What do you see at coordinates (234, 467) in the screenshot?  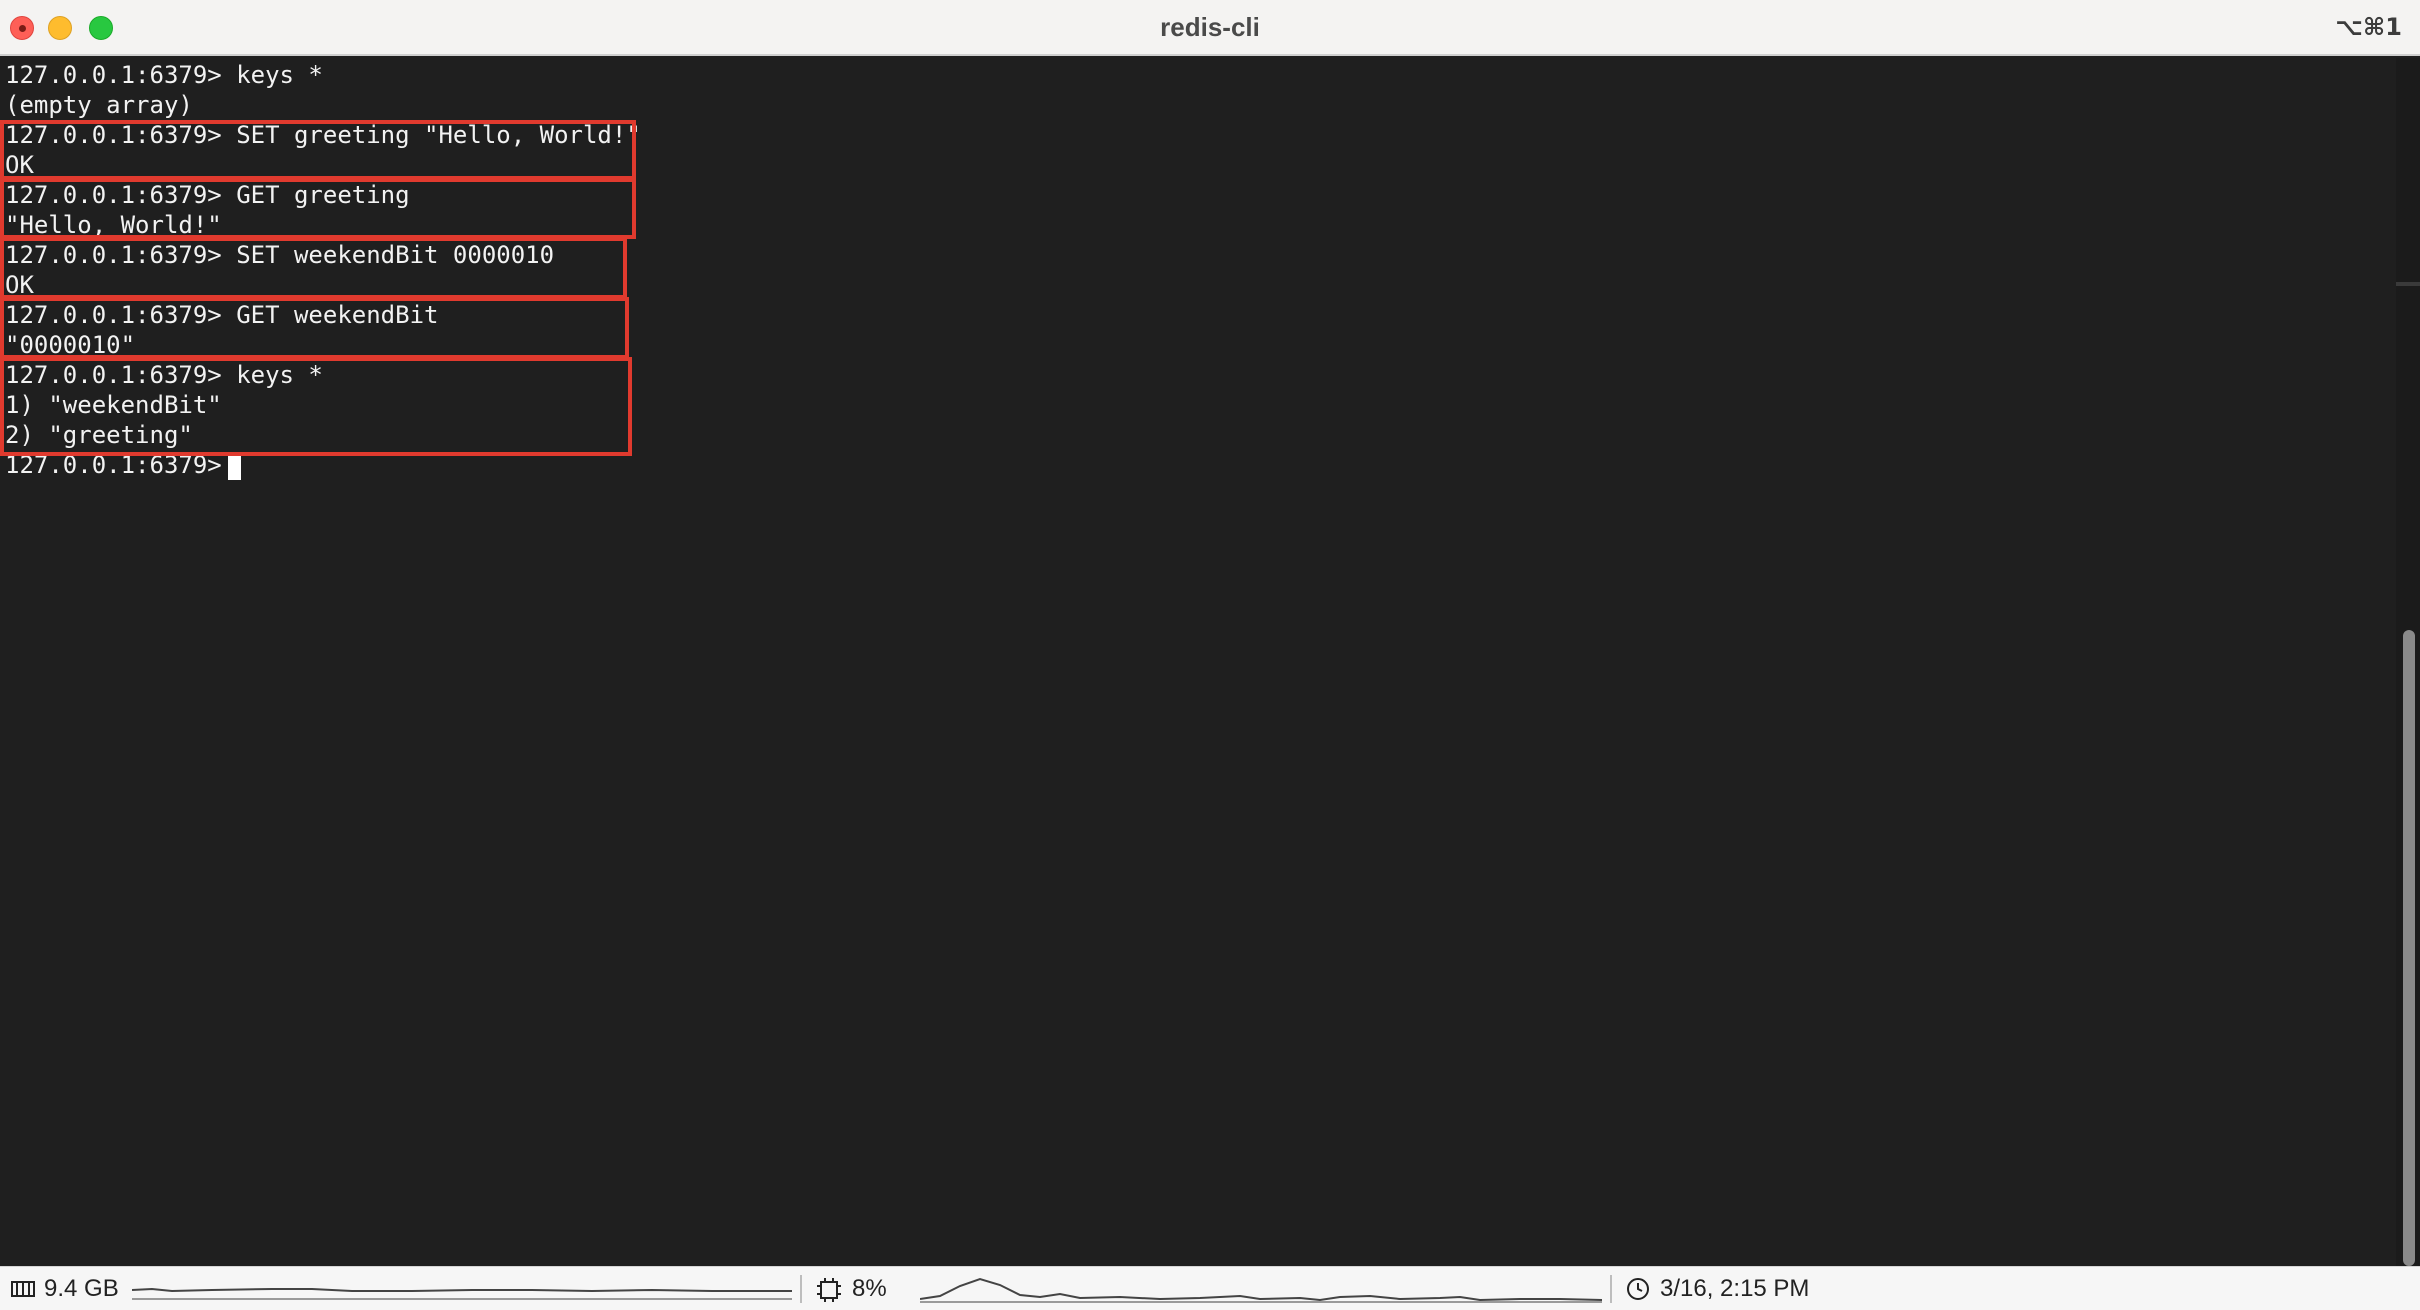 I see `text-cursor` at bounding box center [234, 467].